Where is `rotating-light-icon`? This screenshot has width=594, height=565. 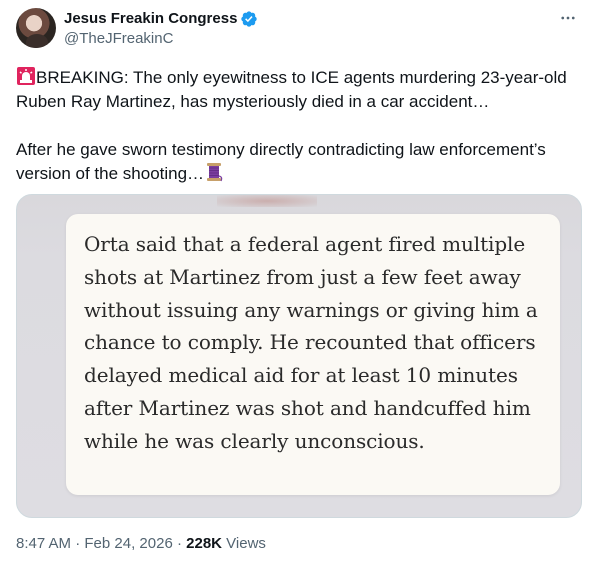
rotating-light-icon is located at coordinates (26, 76).